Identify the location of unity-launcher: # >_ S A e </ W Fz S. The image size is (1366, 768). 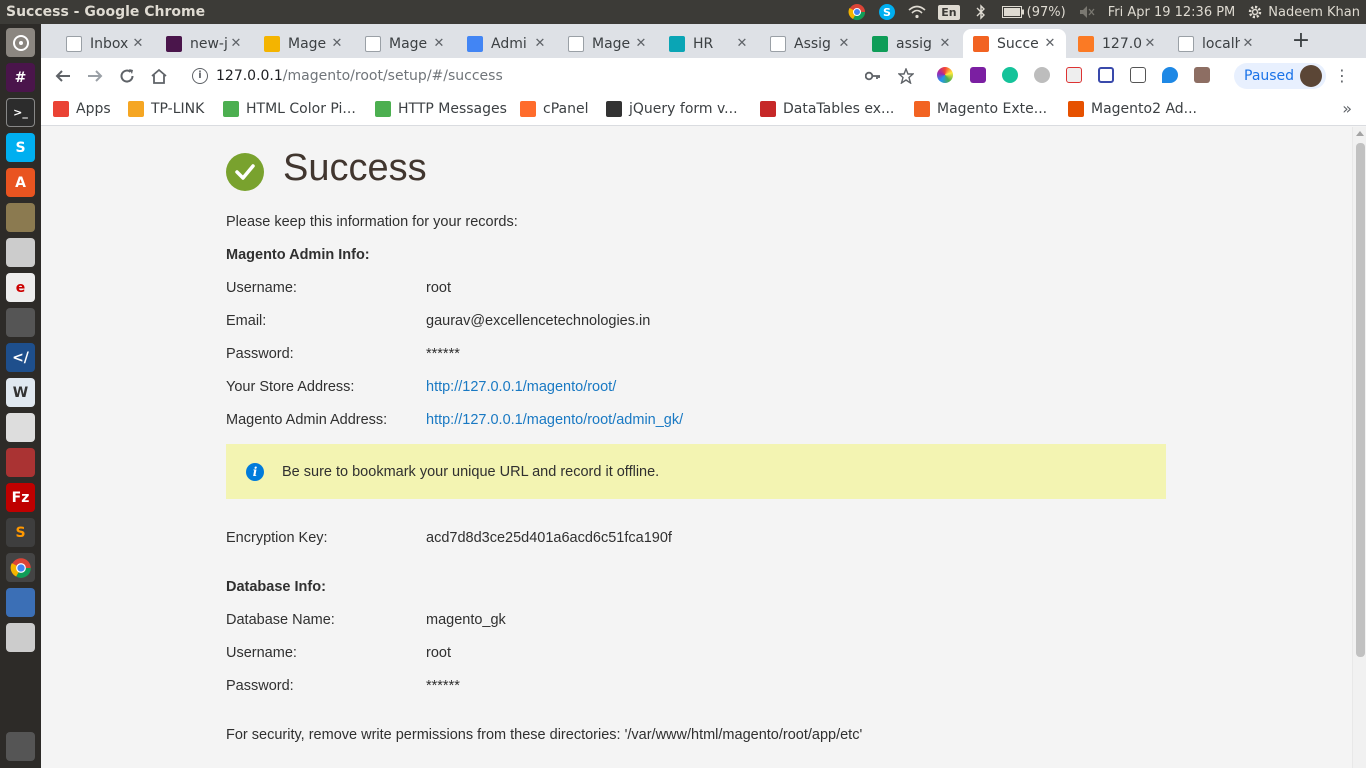
(20, 396).